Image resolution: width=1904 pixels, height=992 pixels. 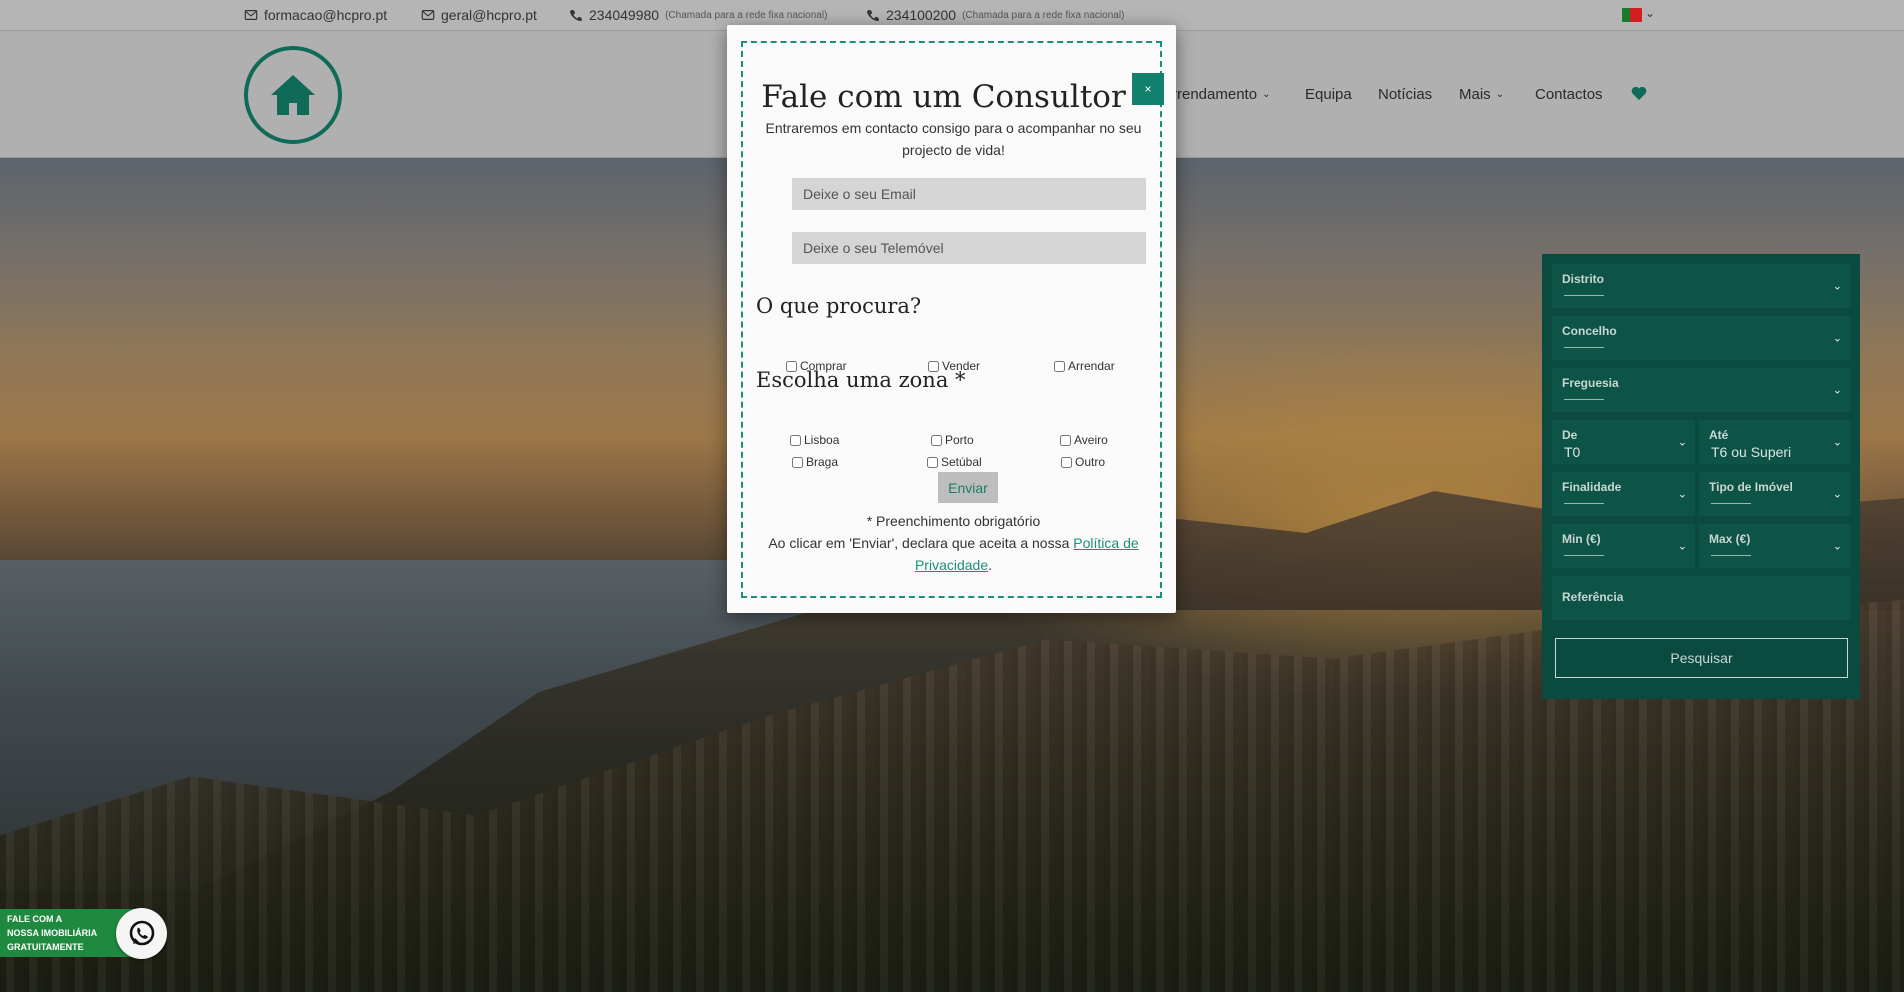 I want to click on envelope-icon, so click(x=251, y=15).